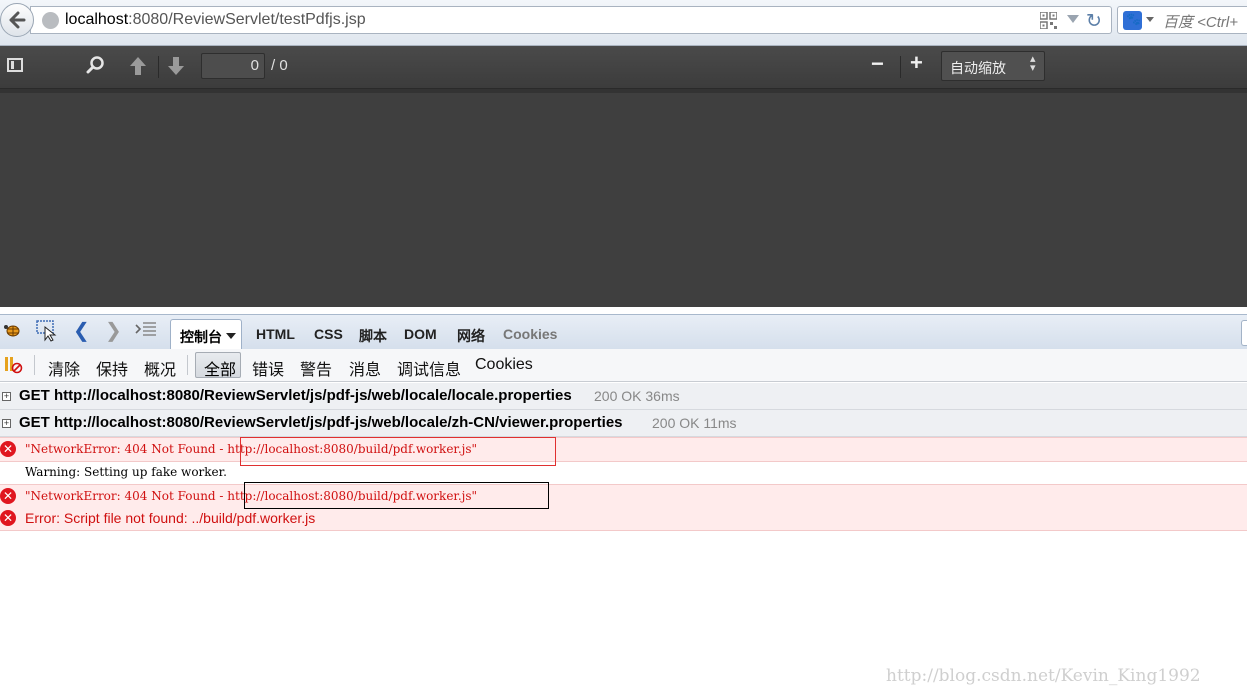 The image size is (1247, 696). I want to click on request-status: 200 OK 36ms, so click(637, 396).